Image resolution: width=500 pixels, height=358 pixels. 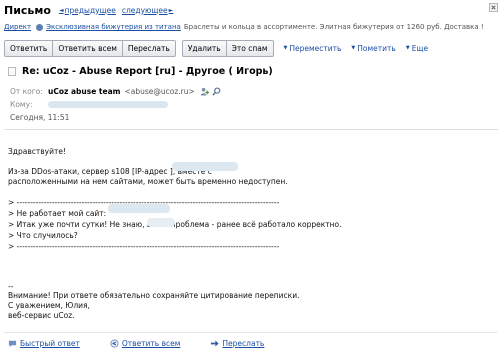 I want to click on body-service: веб-сервис uCoz., so click(x=41, y=315).